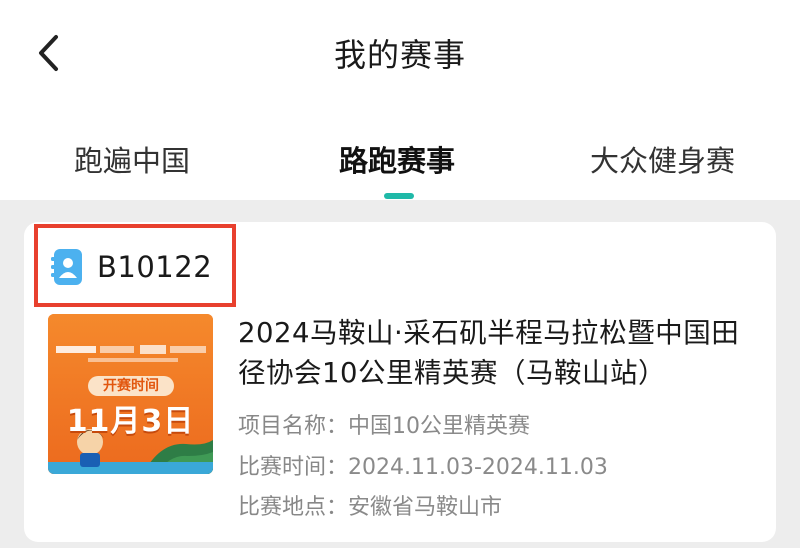 The image size is (800, 548). What do you see at coordinates (439, 426) in the screenshot?
I see `info-value: 中国10公里精英赛` at bounding box center [439, 426].